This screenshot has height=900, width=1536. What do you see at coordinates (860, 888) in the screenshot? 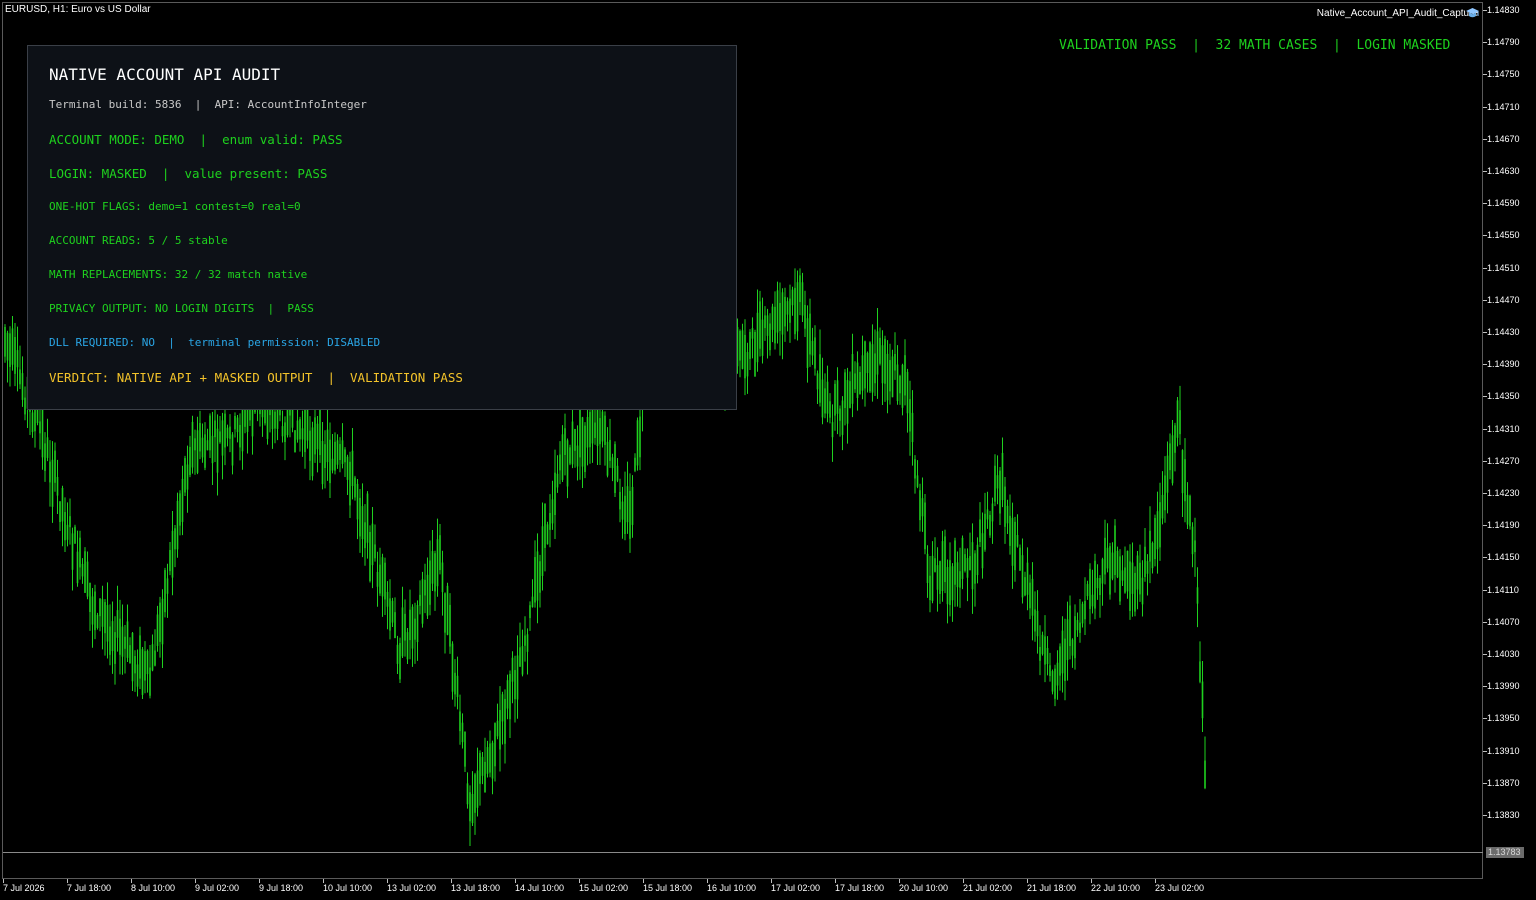
I see `time-tick-label: 17 Jul 18:00` at bounding box center [860, 888].